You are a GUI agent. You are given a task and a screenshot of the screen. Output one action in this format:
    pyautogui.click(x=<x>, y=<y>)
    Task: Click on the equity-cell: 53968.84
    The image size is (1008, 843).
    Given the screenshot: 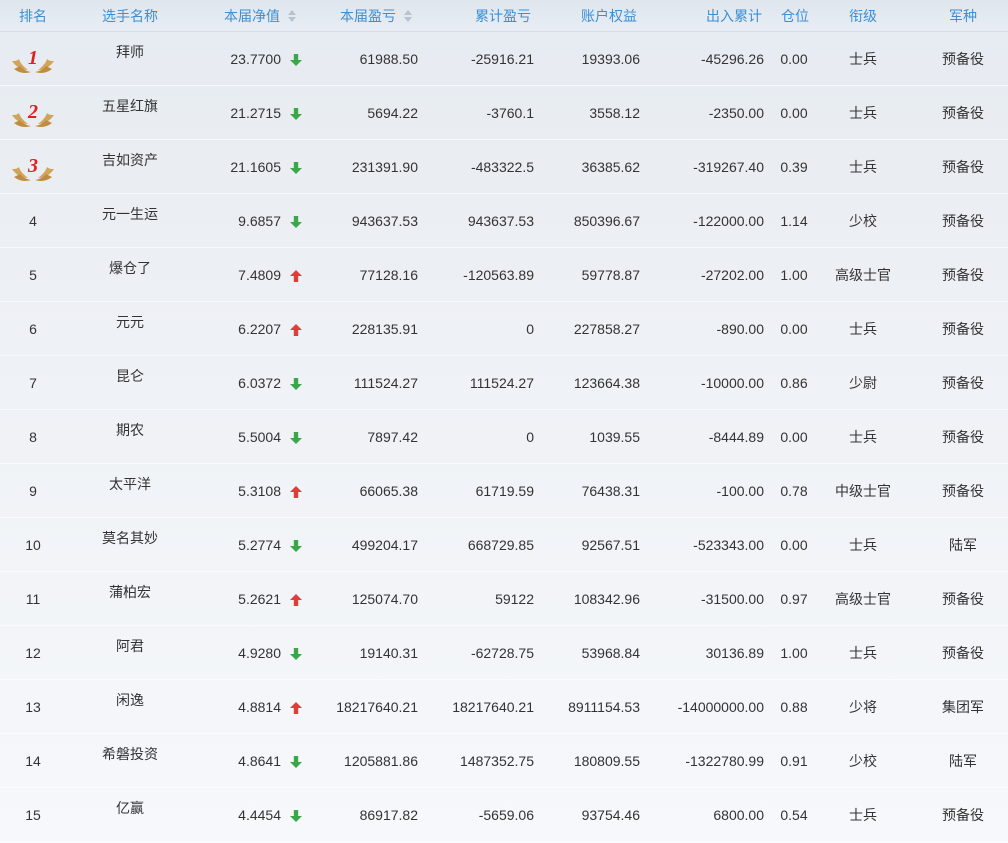 What is the action you would take?
    pyautogui.click(x=610, y=653)
    